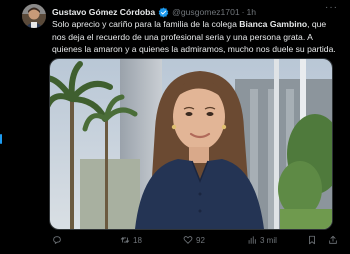 This screenshot has width=350, height=254. Describe the element at coordinates (1, 139) in the screenshot. I see `scroll-indicator` at that location.